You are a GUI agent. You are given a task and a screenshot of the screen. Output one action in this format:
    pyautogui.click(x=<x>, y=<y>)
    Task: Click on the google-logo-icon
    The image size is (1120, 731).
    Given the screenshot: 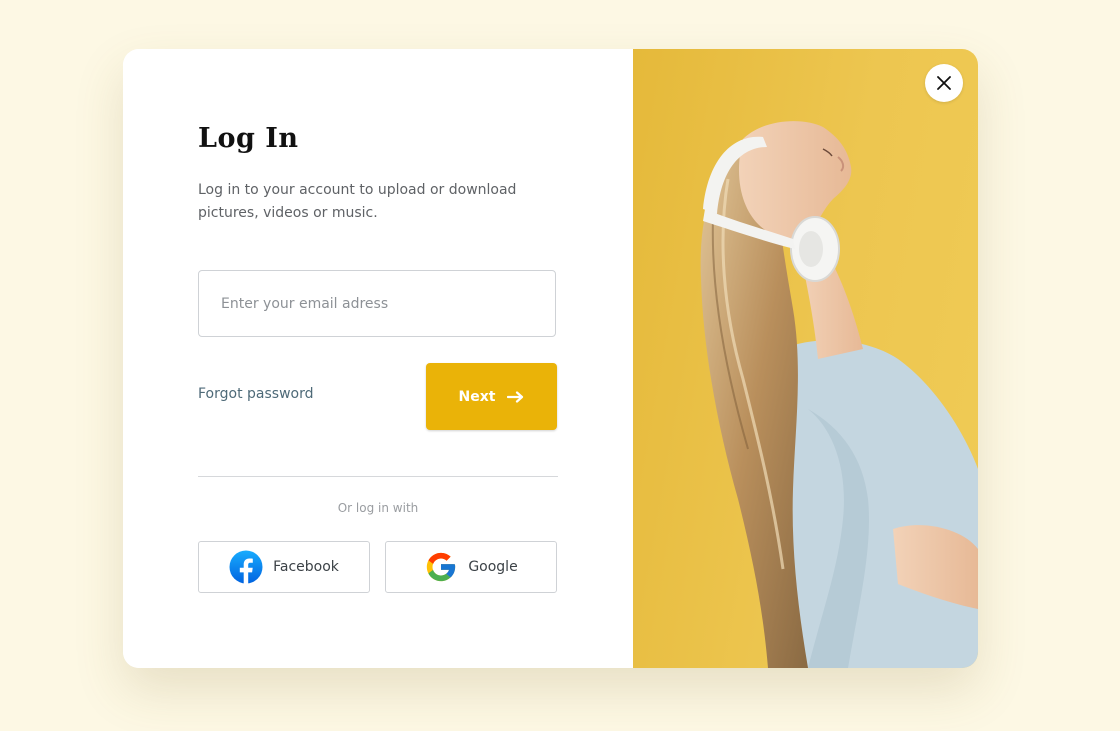 What is the action you would take?
    pyautogui.click(x=441, y=567)
    